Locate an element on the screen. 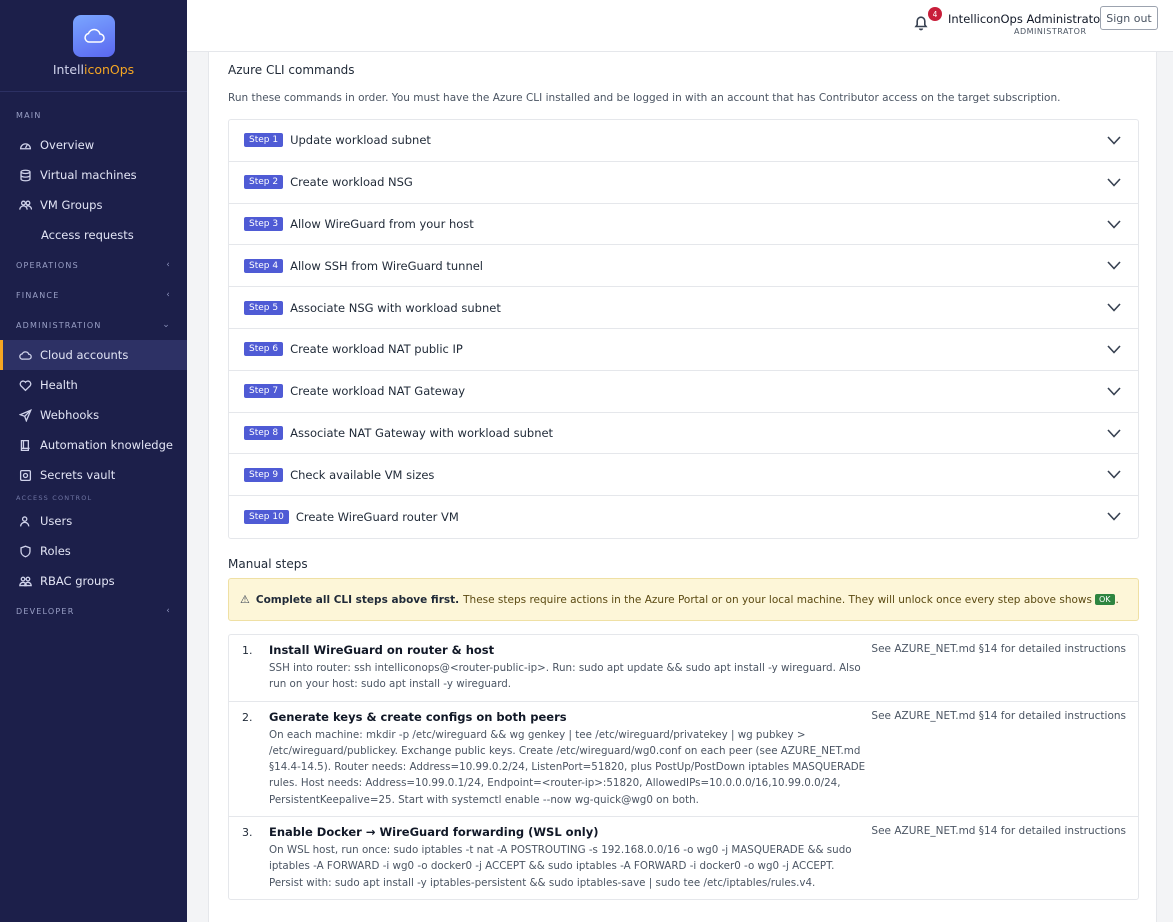 The width and height of the screenshot is (1173, 922). heart-icon is located at coordinates (25, 385).